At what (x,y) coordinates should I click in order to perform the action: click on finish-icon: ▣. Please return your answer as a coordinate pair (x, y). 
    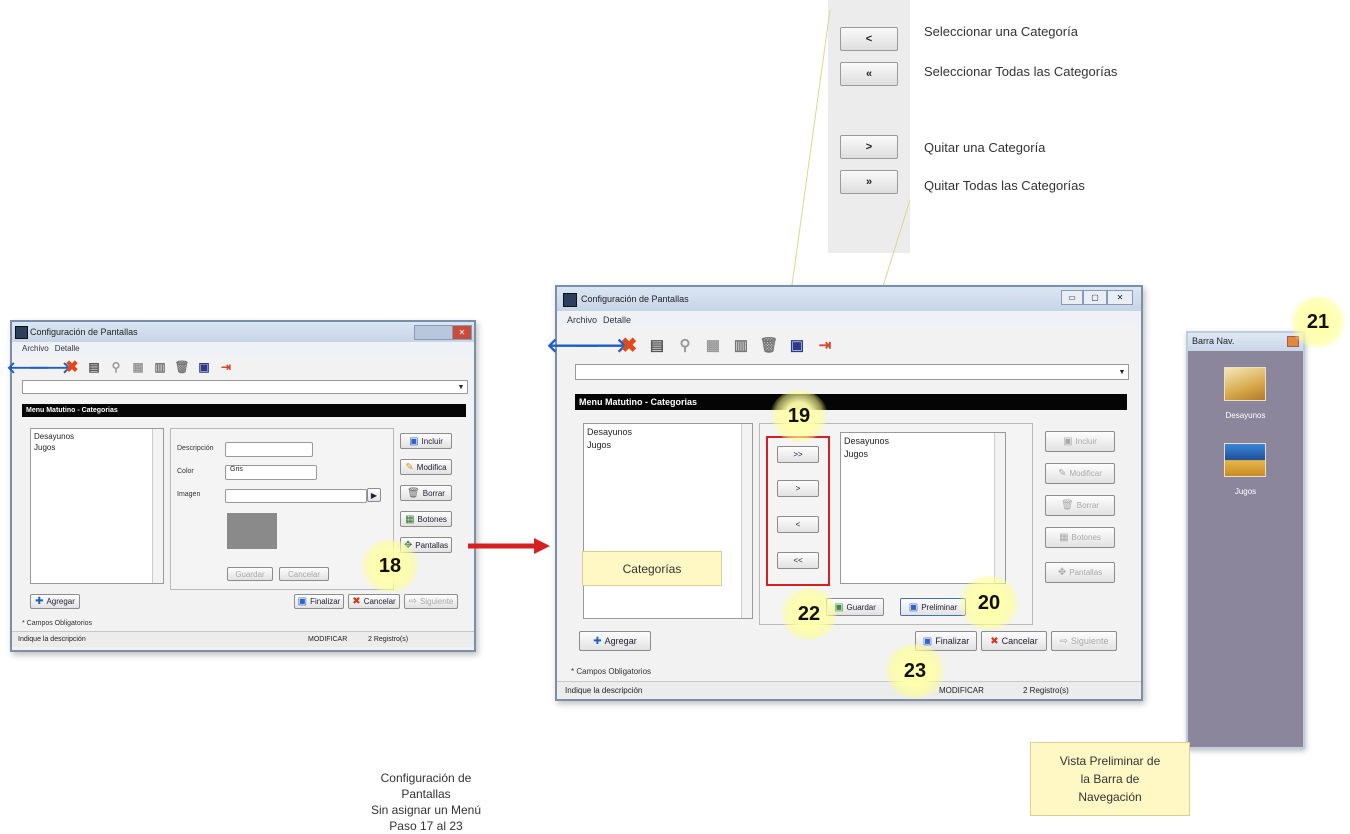
    Looking at the image, I should click on (302, 601).